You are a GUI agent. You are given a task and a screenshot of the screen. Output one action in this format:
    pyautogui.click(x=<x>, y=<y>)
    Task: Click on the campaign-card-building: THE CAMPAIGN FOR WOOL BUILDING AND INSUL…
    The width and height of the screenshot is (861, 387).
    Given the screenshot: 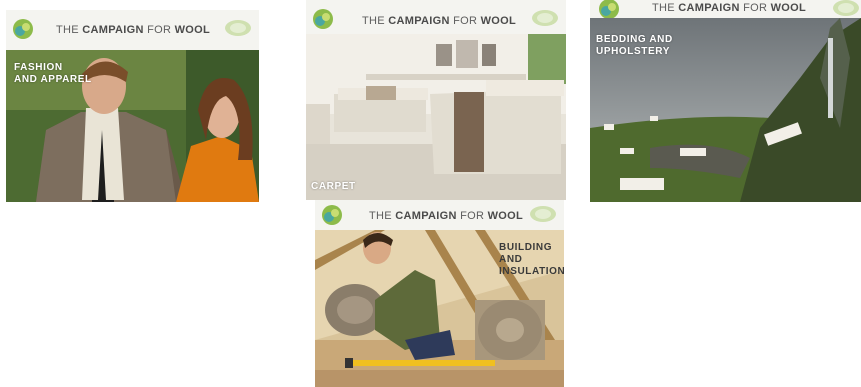 What is the action you would take?
    pyautogui.click(x=439, y=293)
    